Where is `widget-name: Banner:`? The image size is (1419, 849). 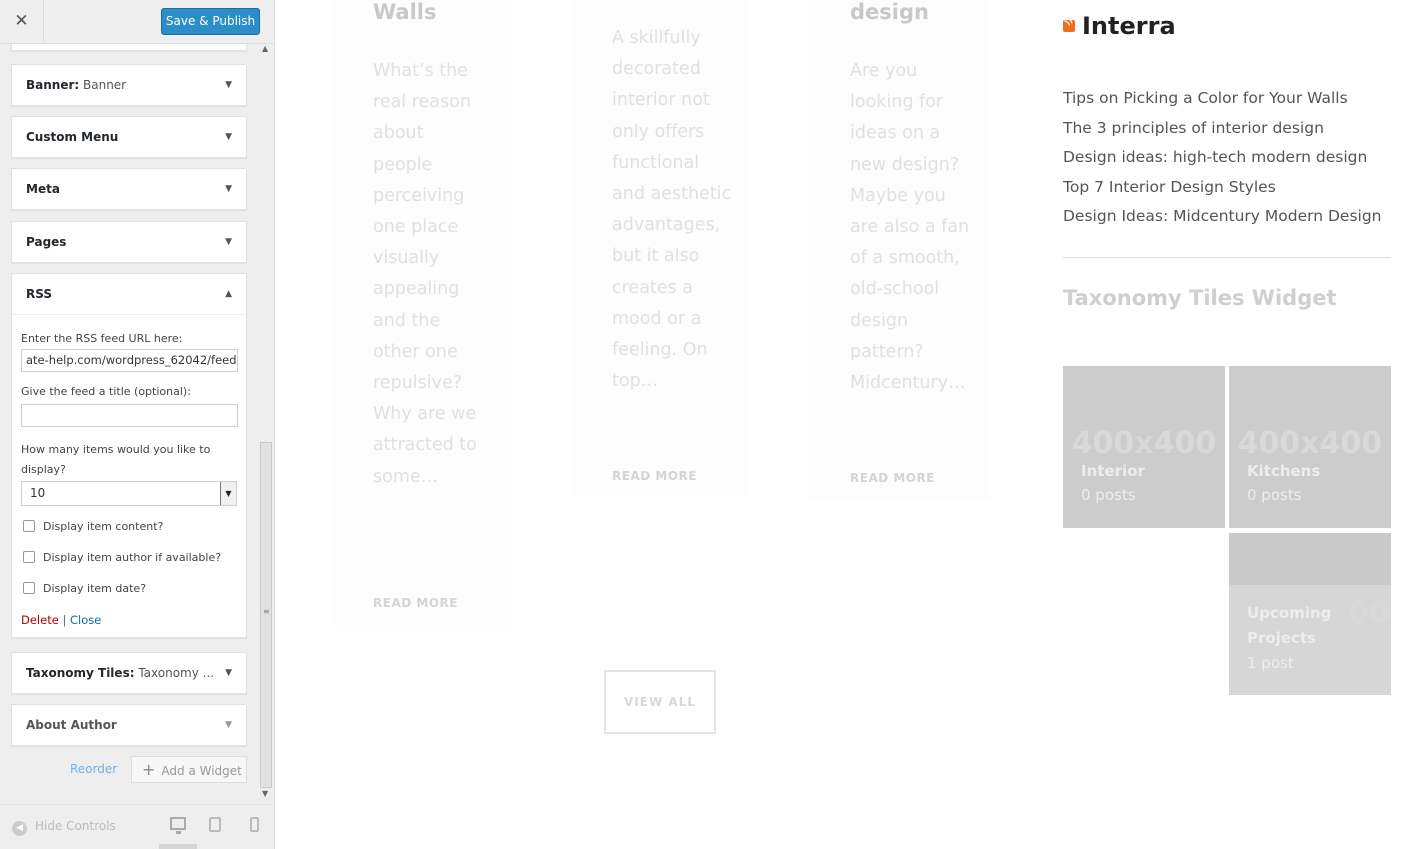
widget-name: Banner: is located at coordinates (53, 85).